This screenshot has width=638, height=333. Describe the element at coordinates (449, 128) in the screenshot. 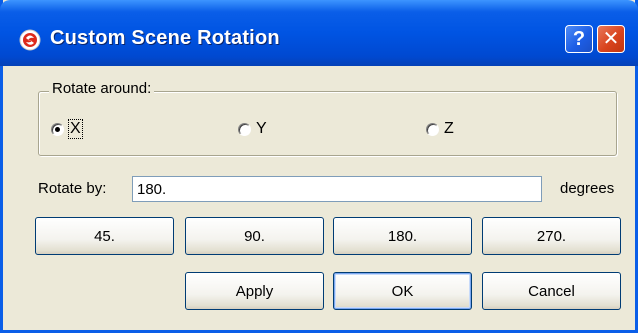

I see `radio-z-label: Z` at that location.